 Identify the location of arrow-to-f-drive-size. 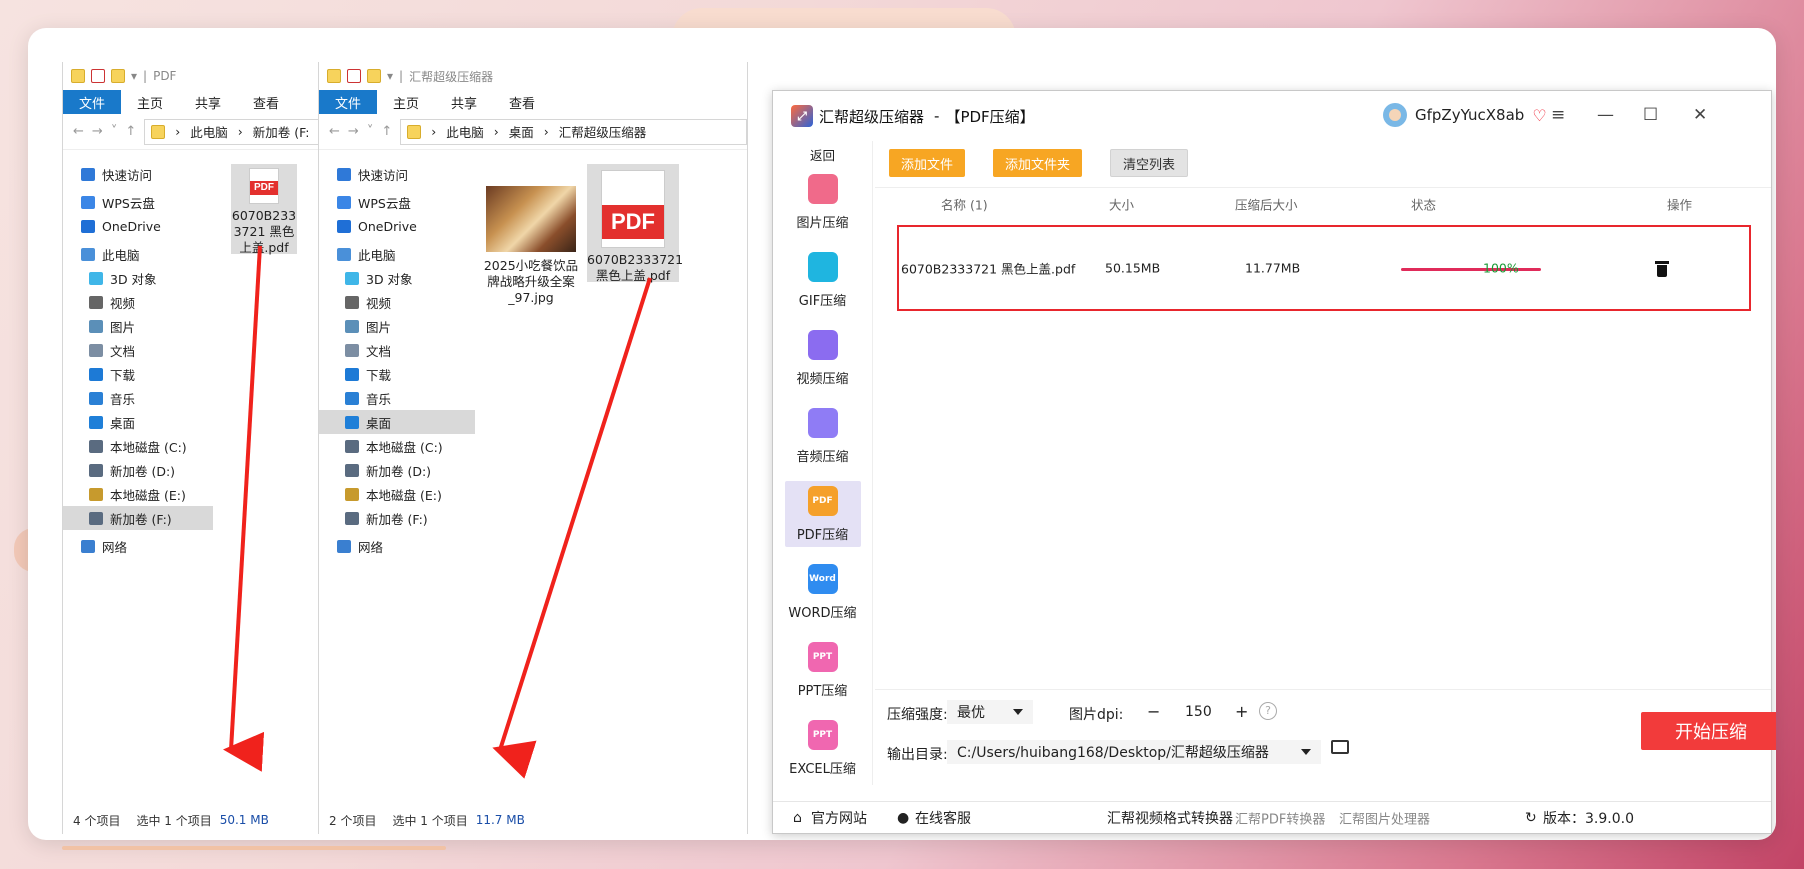
(244, 508).